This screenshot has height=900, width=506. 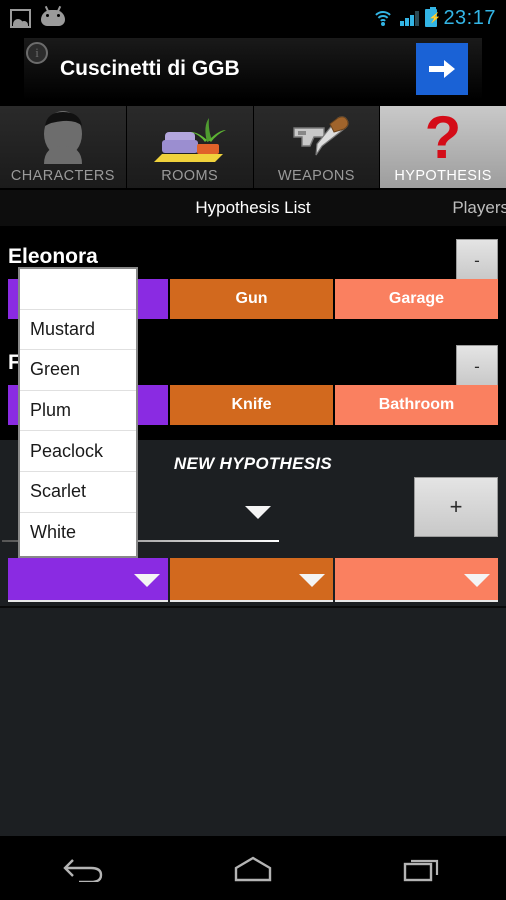 I want to click on status-notifications, so click(x=32, y=18).